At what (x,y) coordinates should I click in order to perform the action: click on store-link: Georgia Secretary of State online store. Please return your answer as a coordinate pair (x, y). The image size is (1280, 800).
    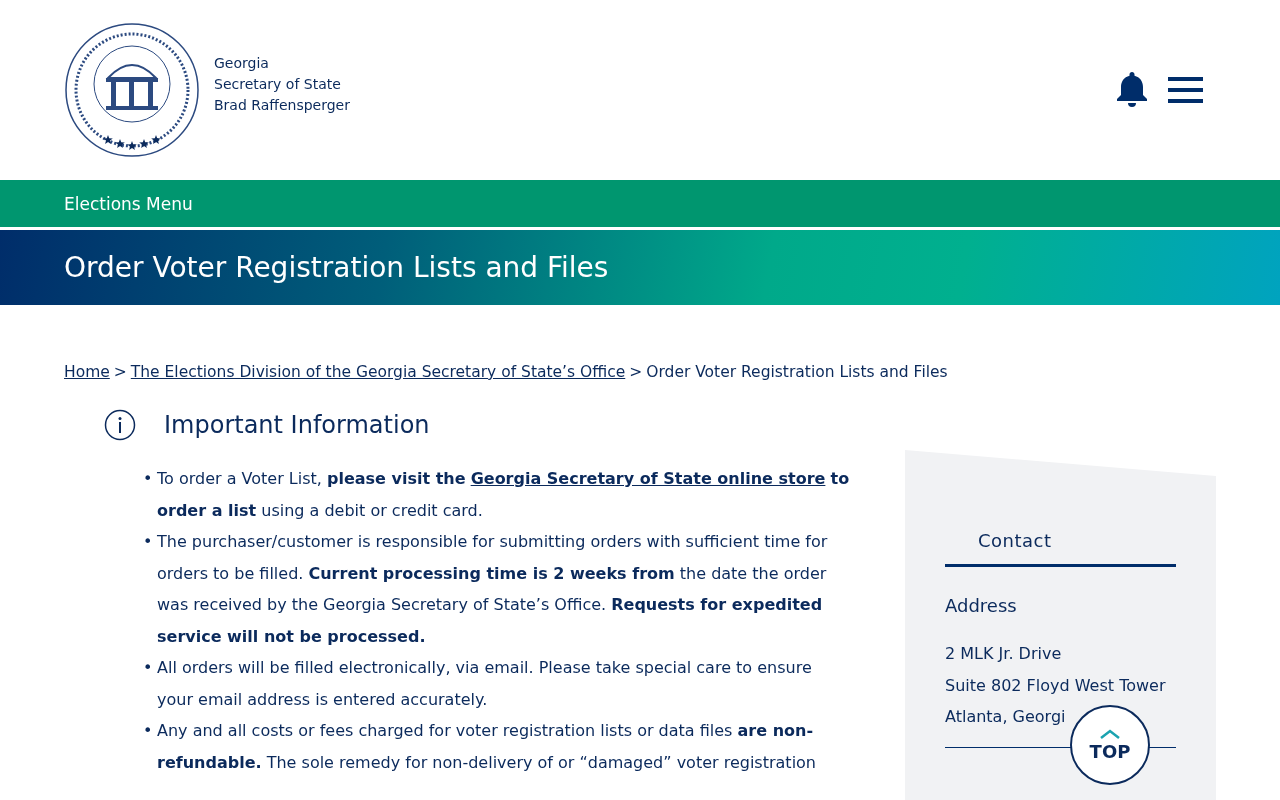
    Looking at the image, I should click on (648, 478).